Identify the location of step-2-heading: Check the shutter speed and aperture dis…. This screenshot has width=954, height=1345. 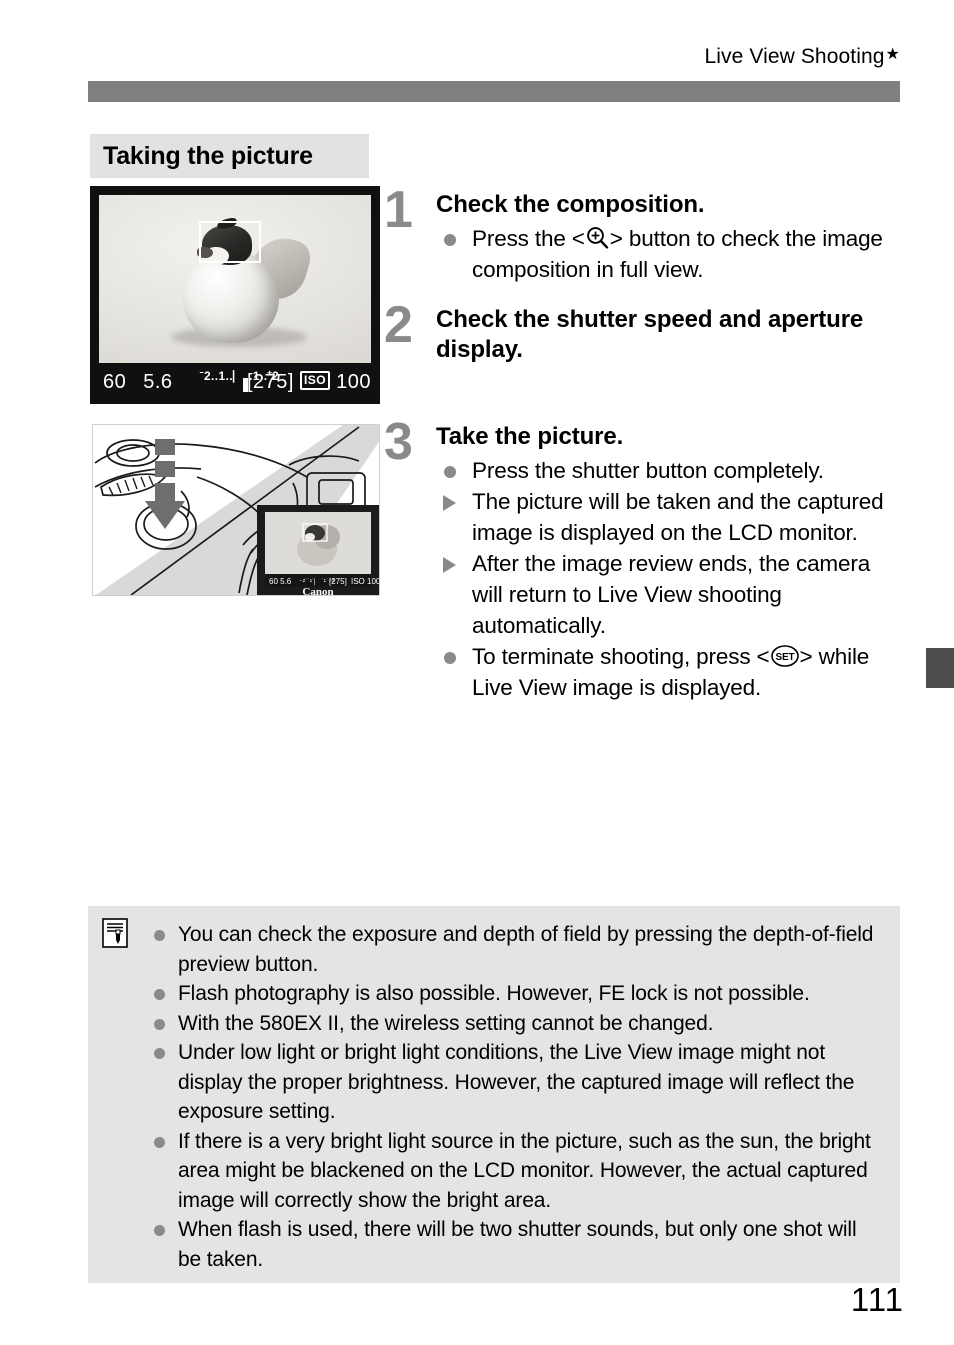
(650, 335).